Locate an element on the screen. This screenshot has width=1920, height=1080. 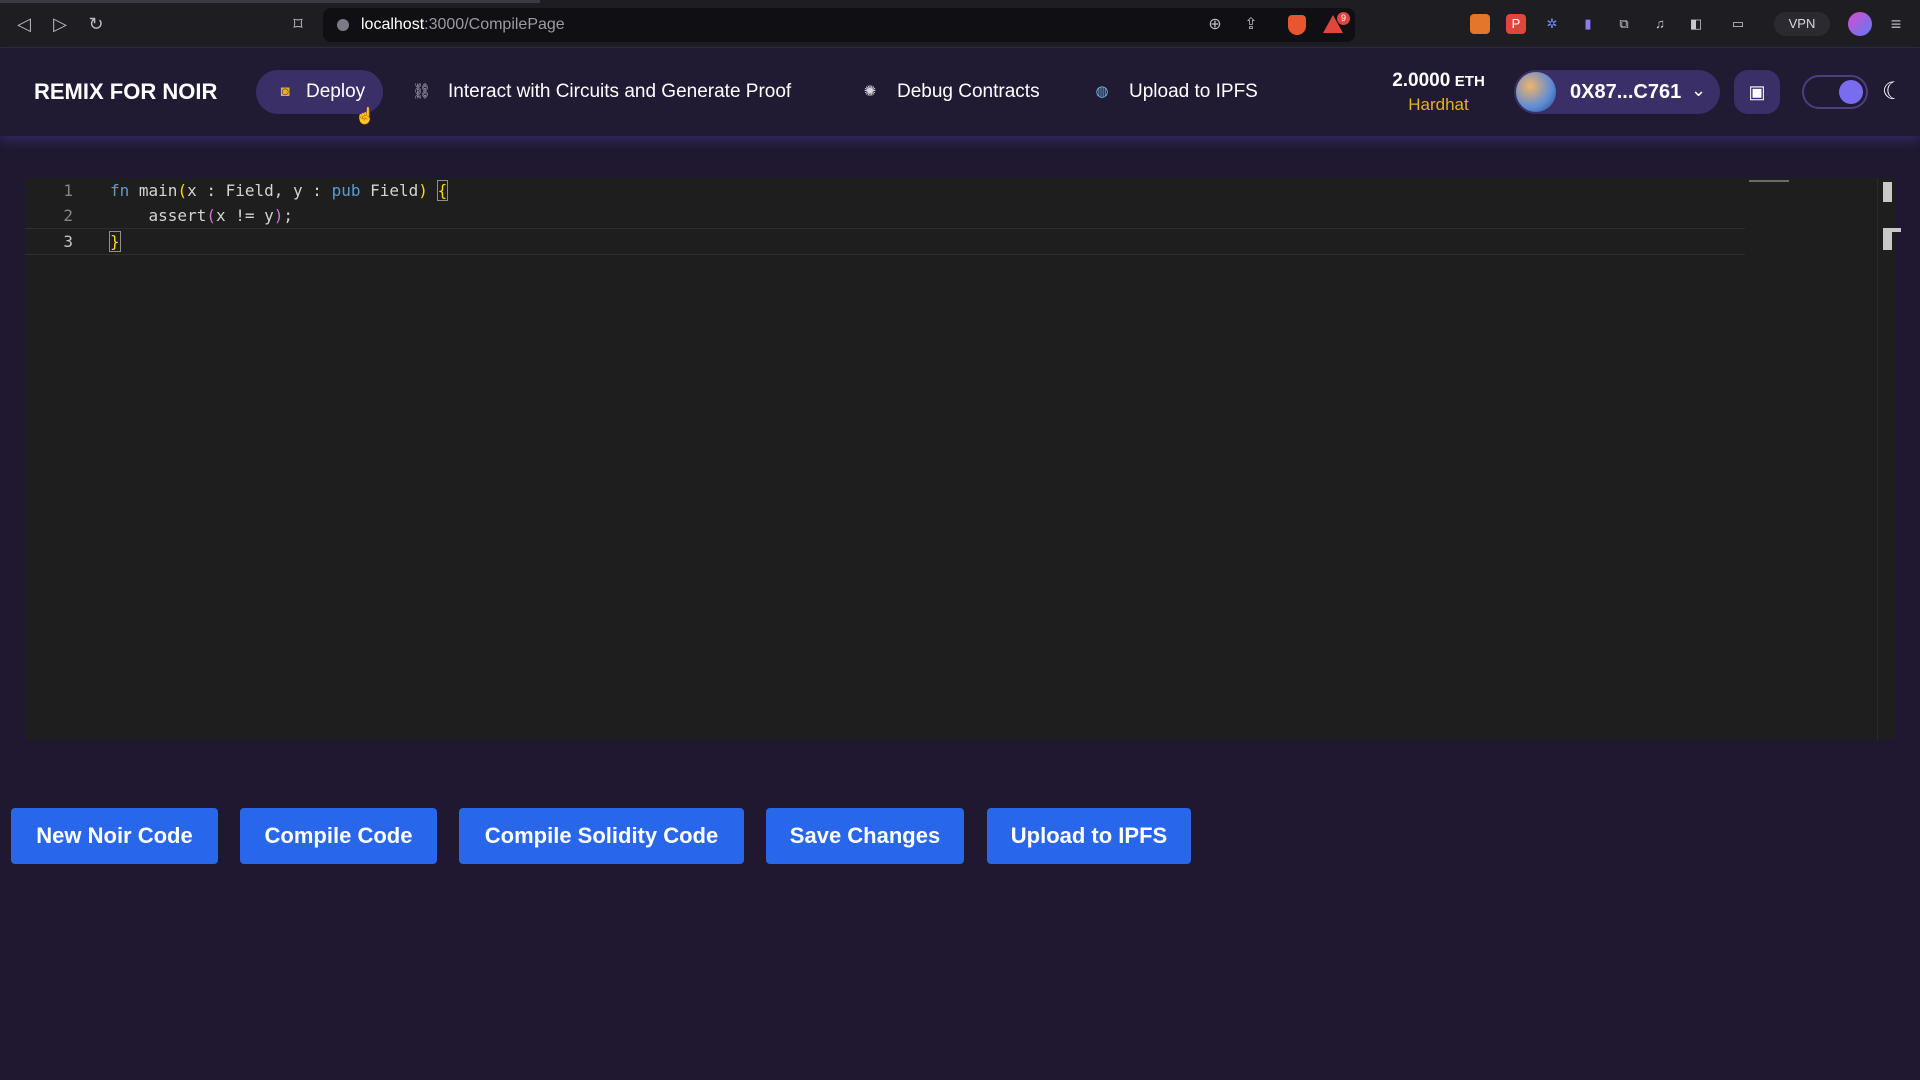
compile-solidity-button: Compile Solidity Code is located at coordinates (601, 836).